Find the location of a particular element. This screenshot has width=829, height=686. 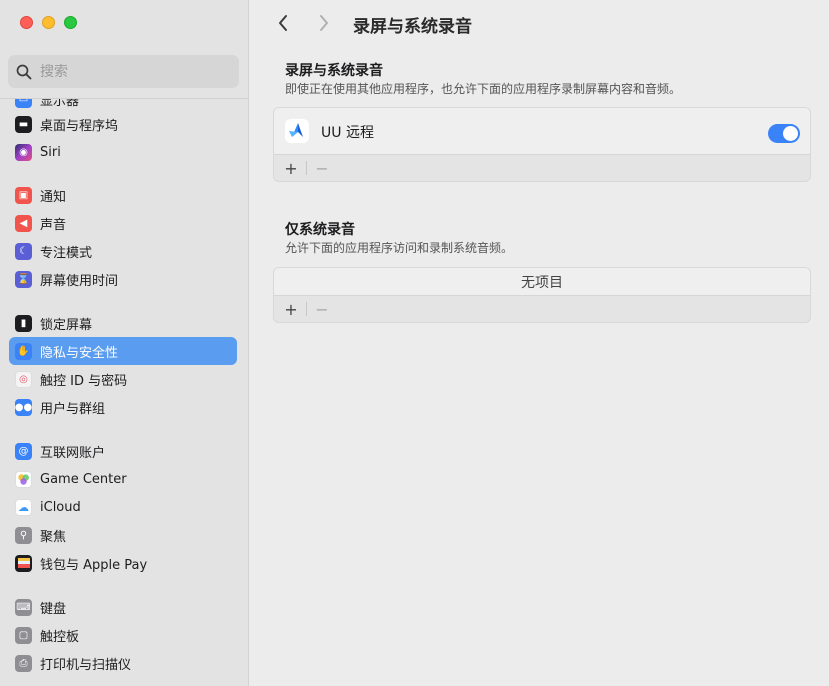

siri-icon: ◉ is located at coordinates (23, 152).